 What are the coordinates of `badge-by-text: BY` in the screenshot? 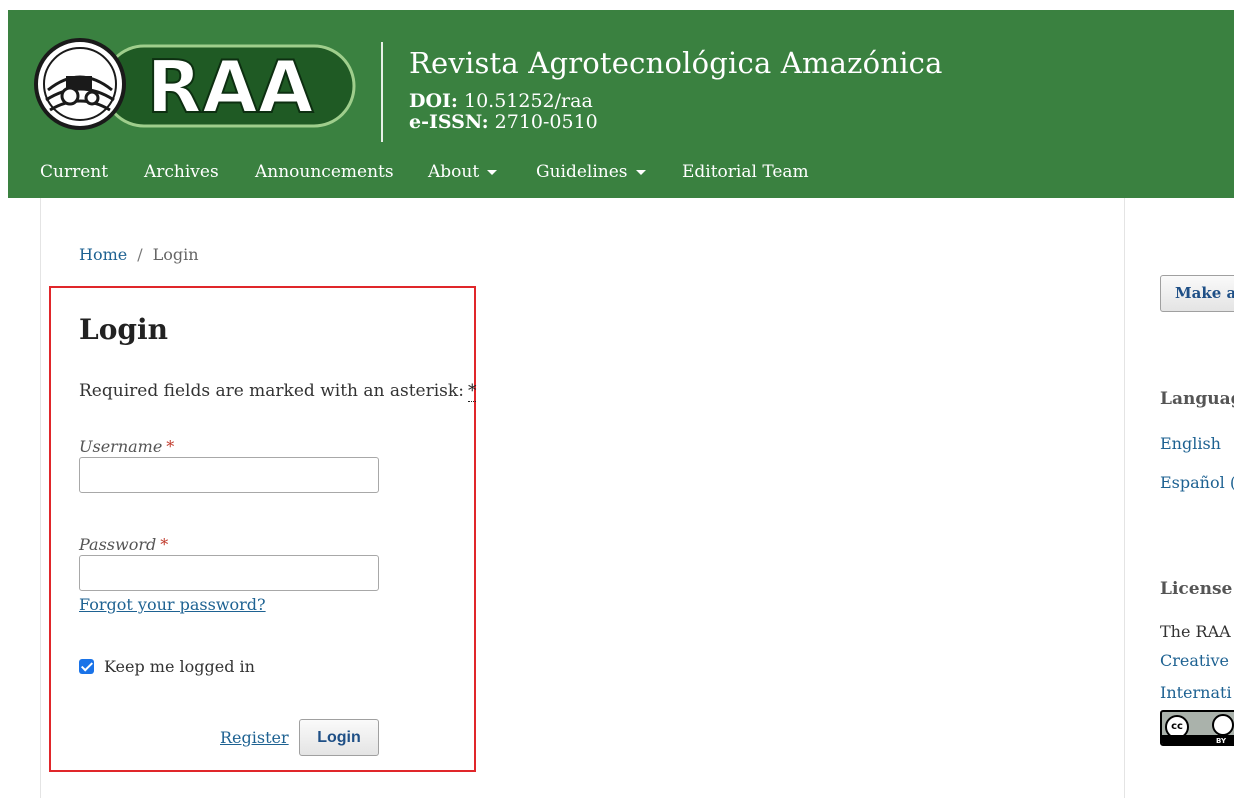 It's located at (1221, 741).